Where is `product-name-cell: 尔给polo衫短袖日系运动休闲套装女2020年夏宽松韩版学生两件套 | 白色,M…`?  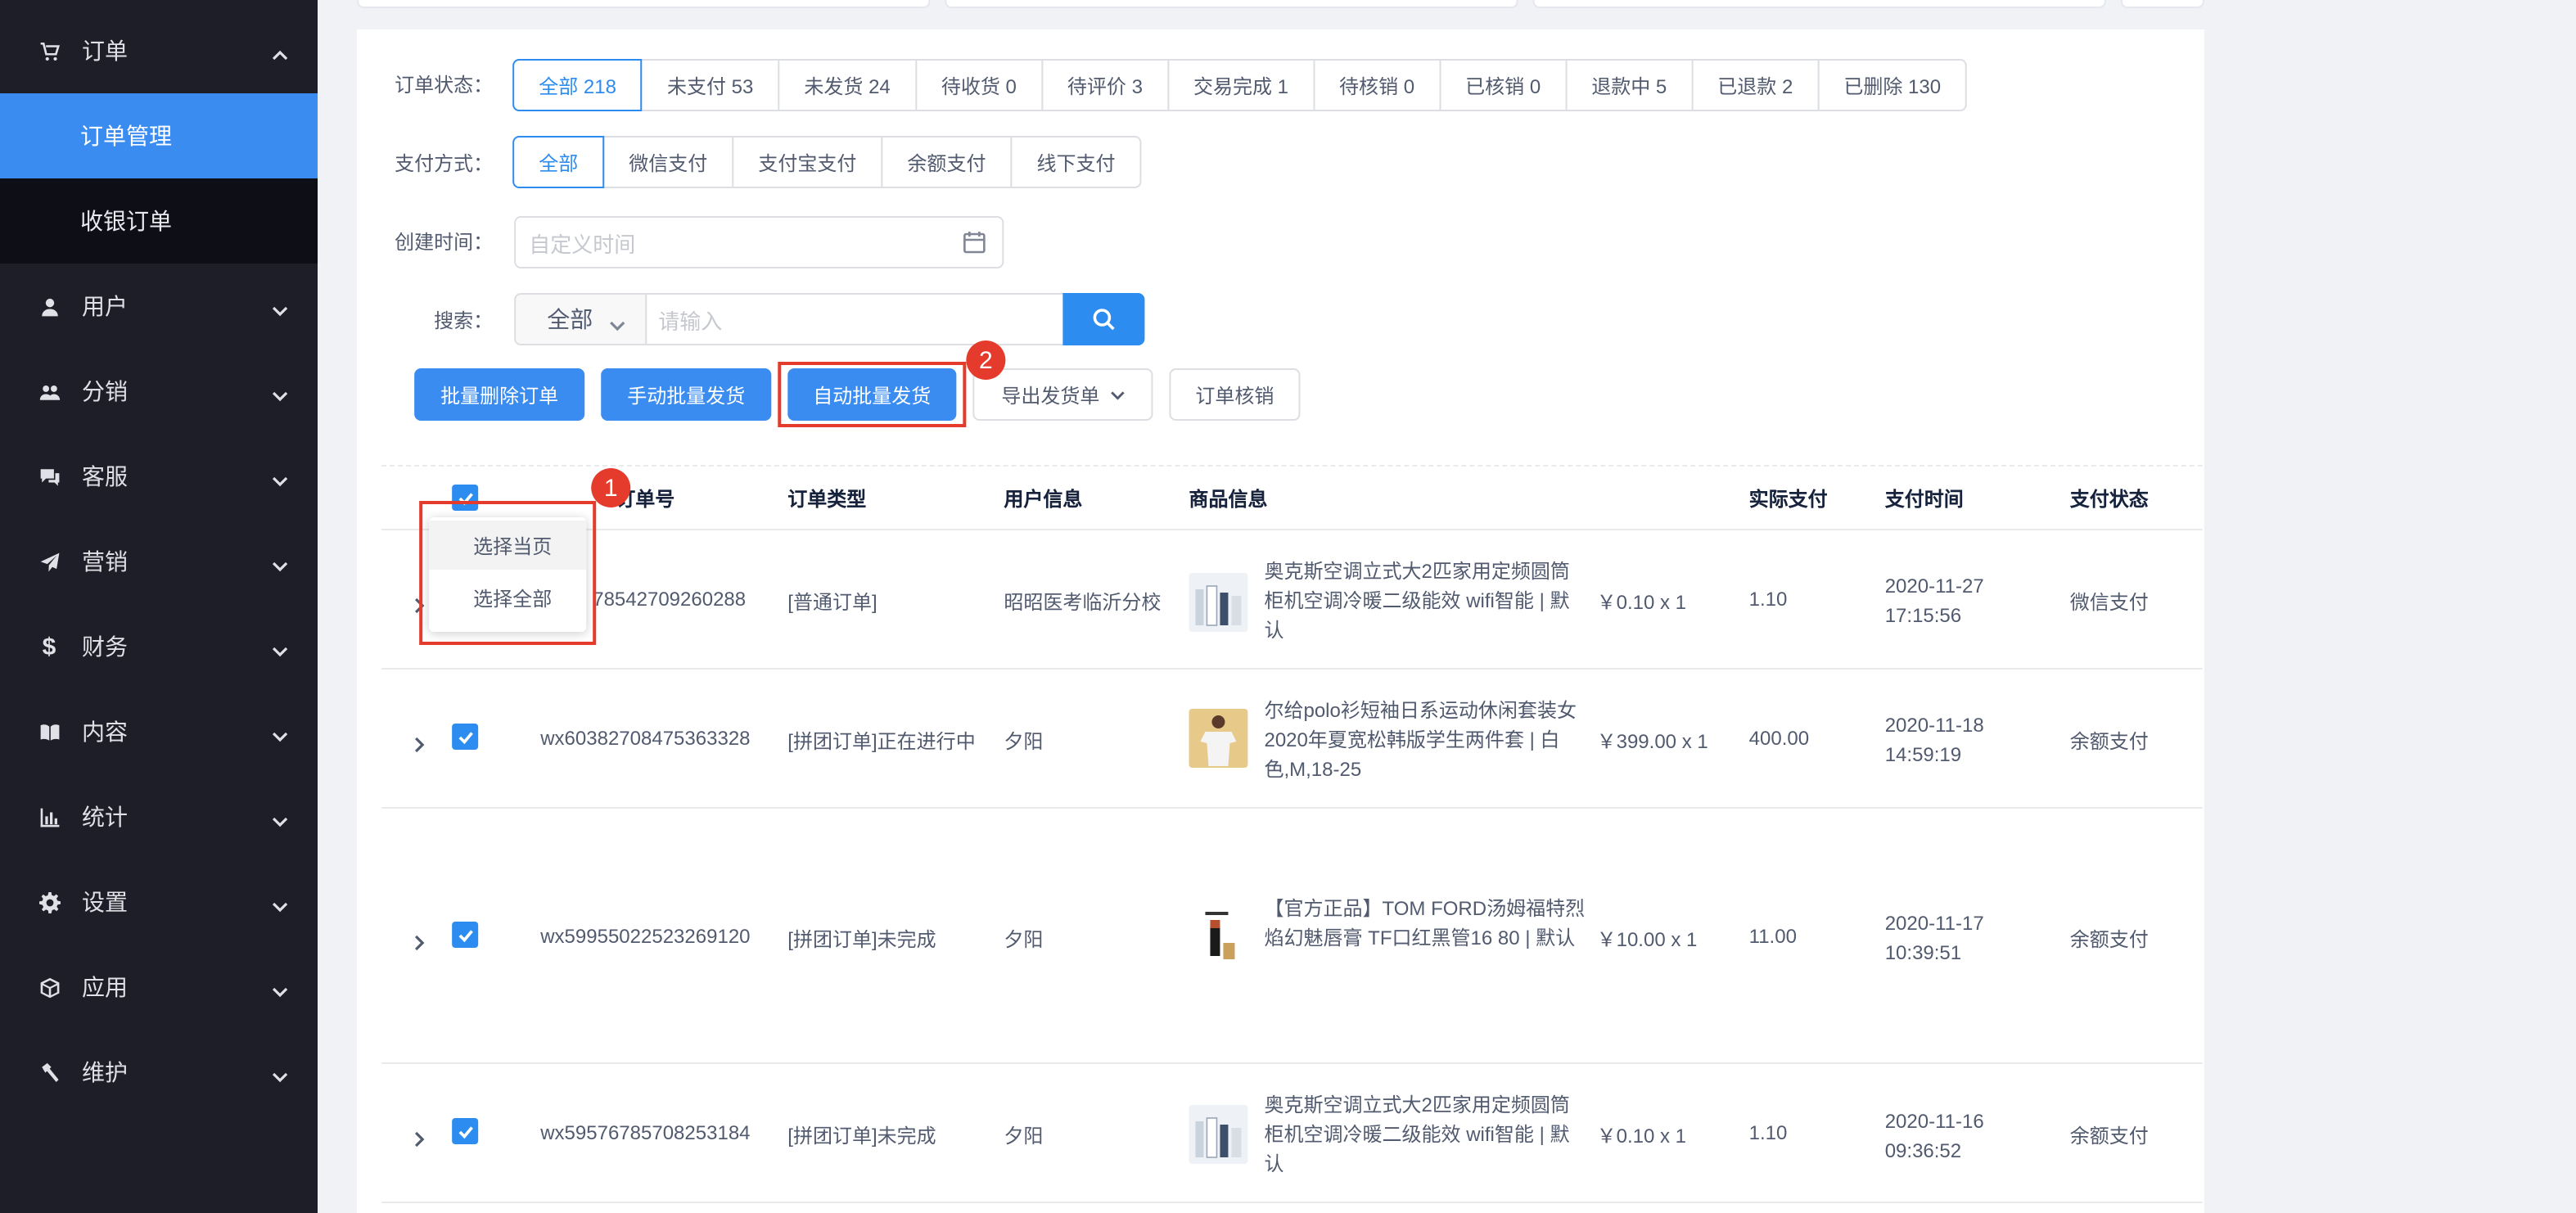
product-name-cell: 尔给polo衫短袖日系运动休闲套装女2020年夏宽松韩版学生两件套 | 白色,M… is located at coordinates (1420, 740).